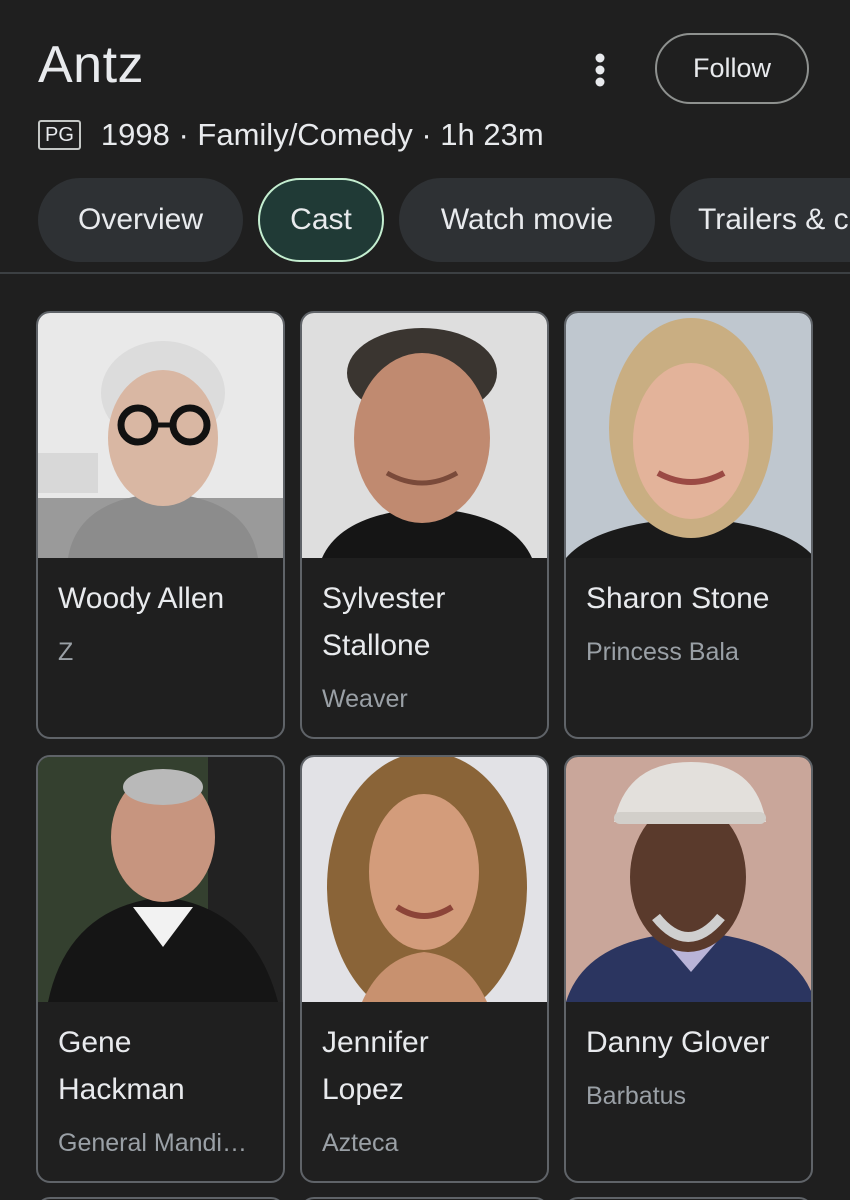 Image resolution: width=850 pixels, height=1200 pixels. I want to click on cast-name: Sharon Stone, so click(678, 598).